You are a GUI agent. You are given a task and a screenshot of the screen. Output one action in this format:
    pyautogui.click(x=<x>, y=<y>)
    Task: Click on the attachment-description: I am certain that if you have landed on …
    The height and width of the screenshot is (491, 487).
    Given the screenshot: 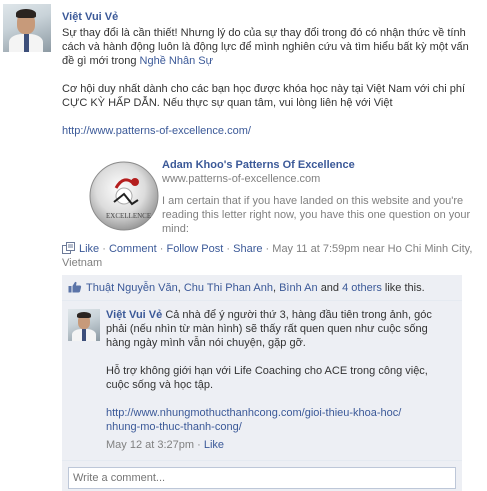 What is the action you would take?
    pyautogui.click(x=316, y=215)
    